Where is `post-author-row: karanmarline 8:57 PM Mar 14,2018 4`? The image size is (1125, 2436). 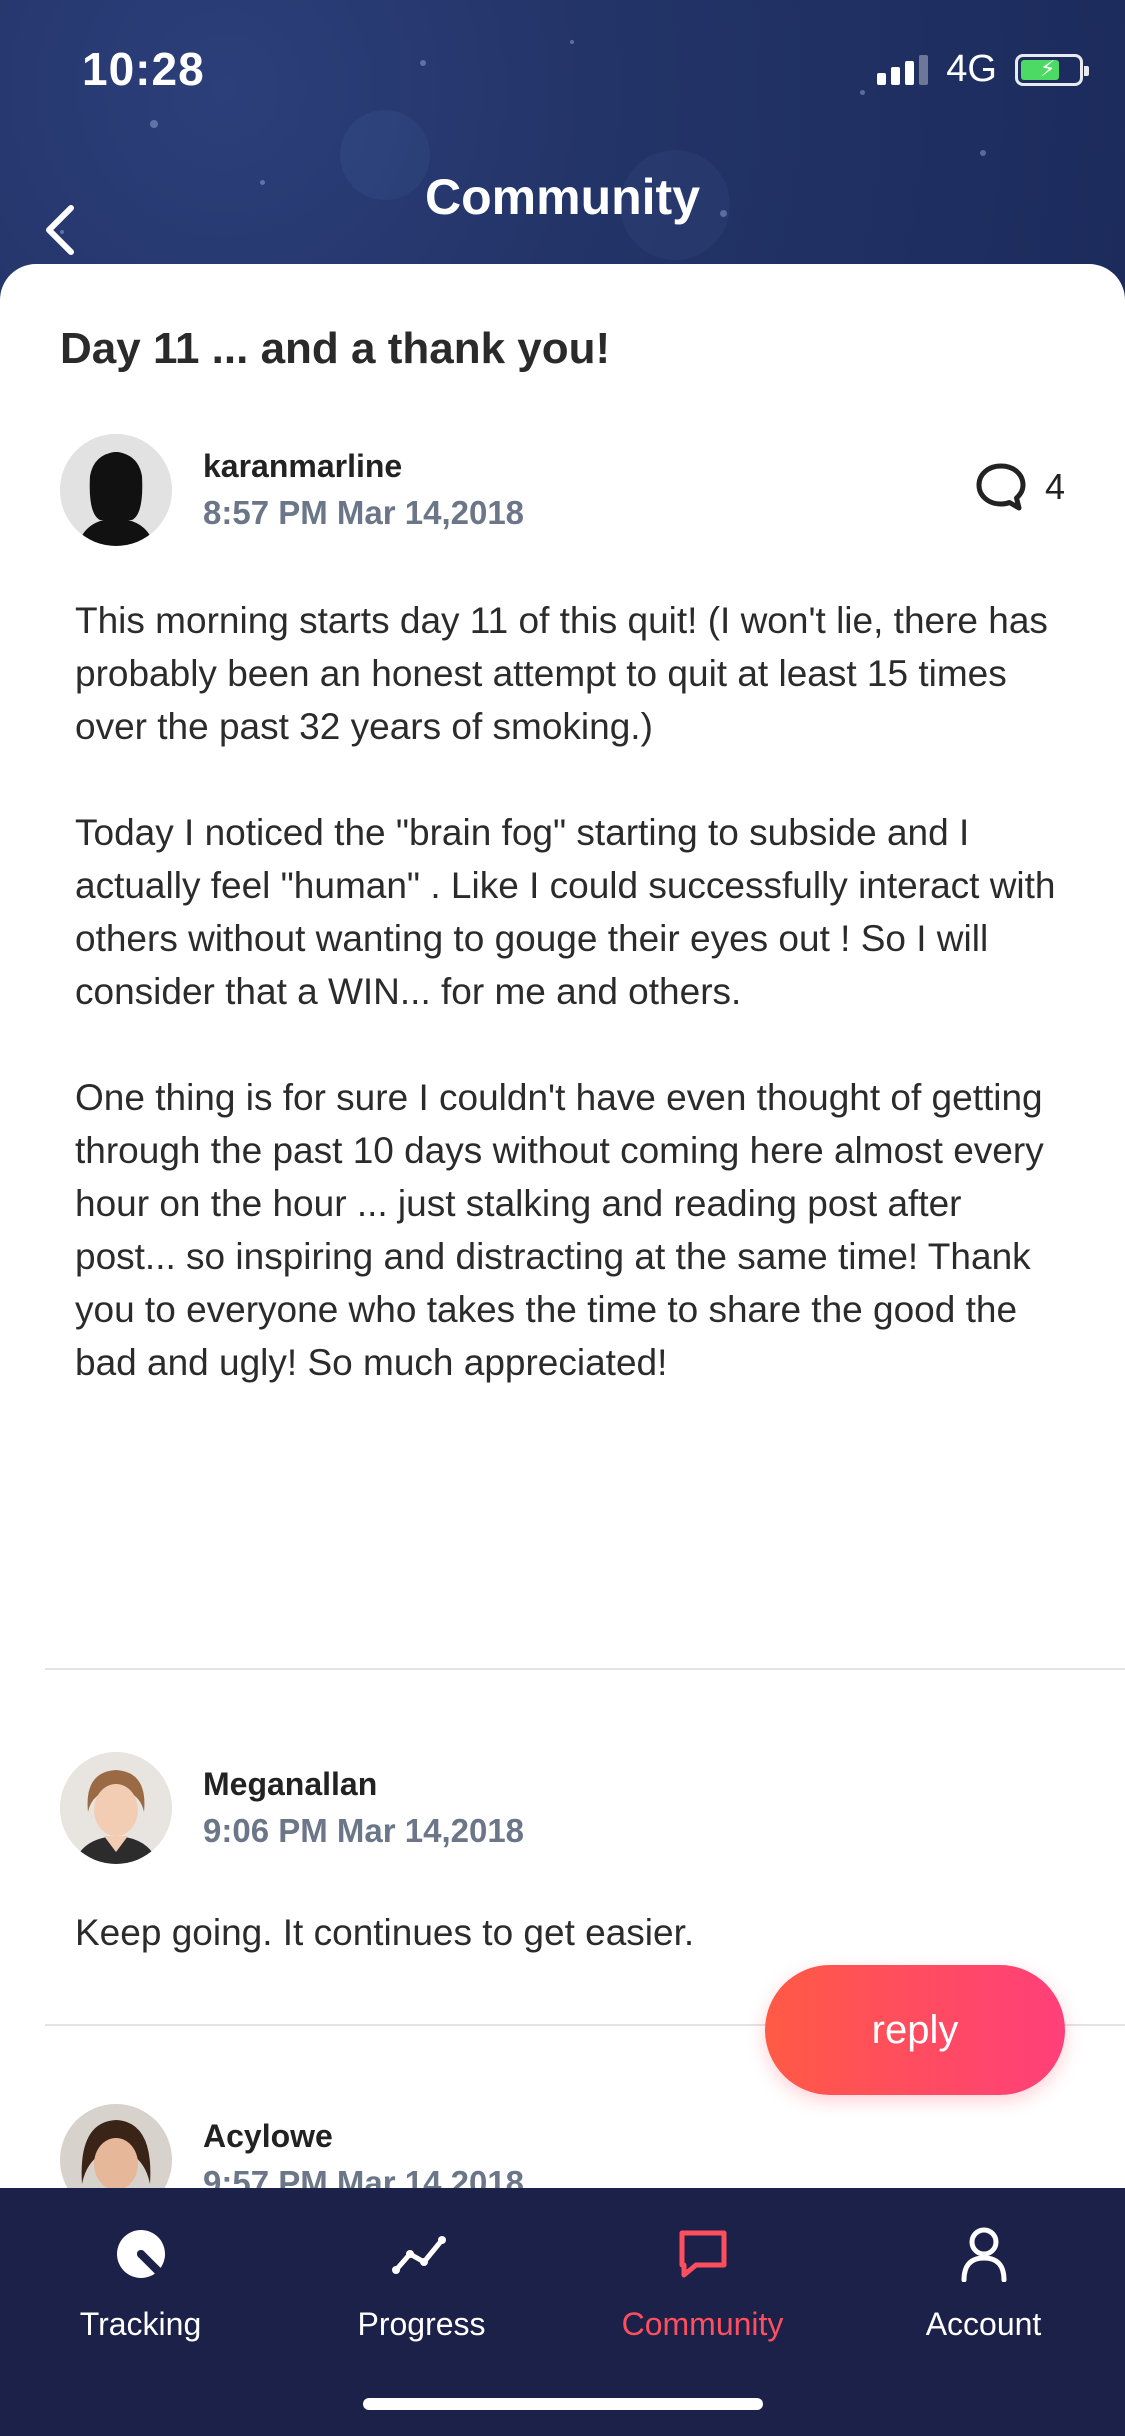 post-author-row: karanmarline 8:57 PM Mar 14,2018 4 is located at coordinates (562, 491).